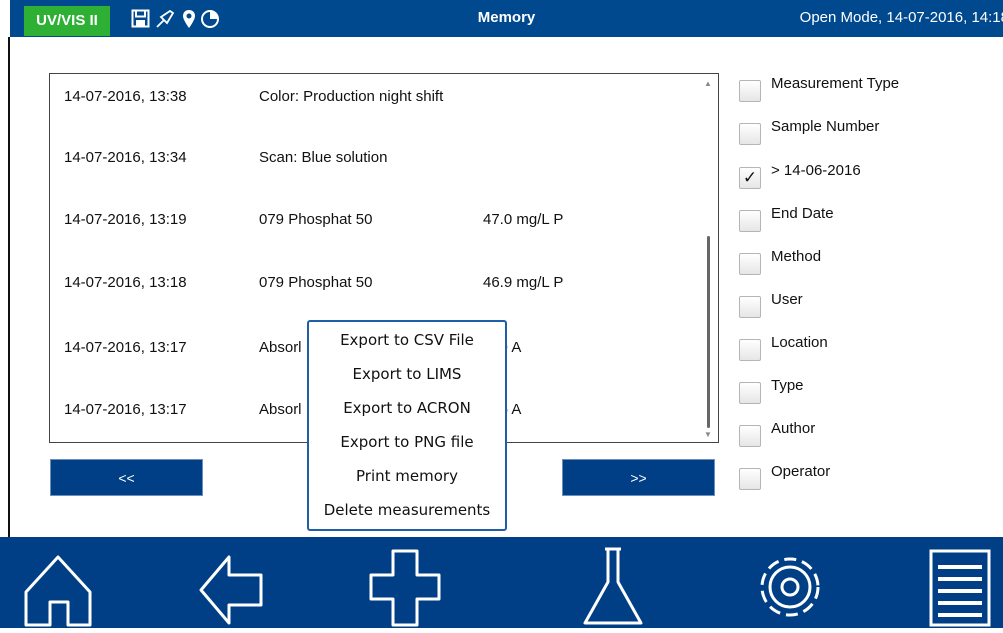 This screenshot has height=633, width=1003. Describe the element at coordinates (323, 157) in the screenshot. I see `measurement-name: Scan: Blue solution` at that location.